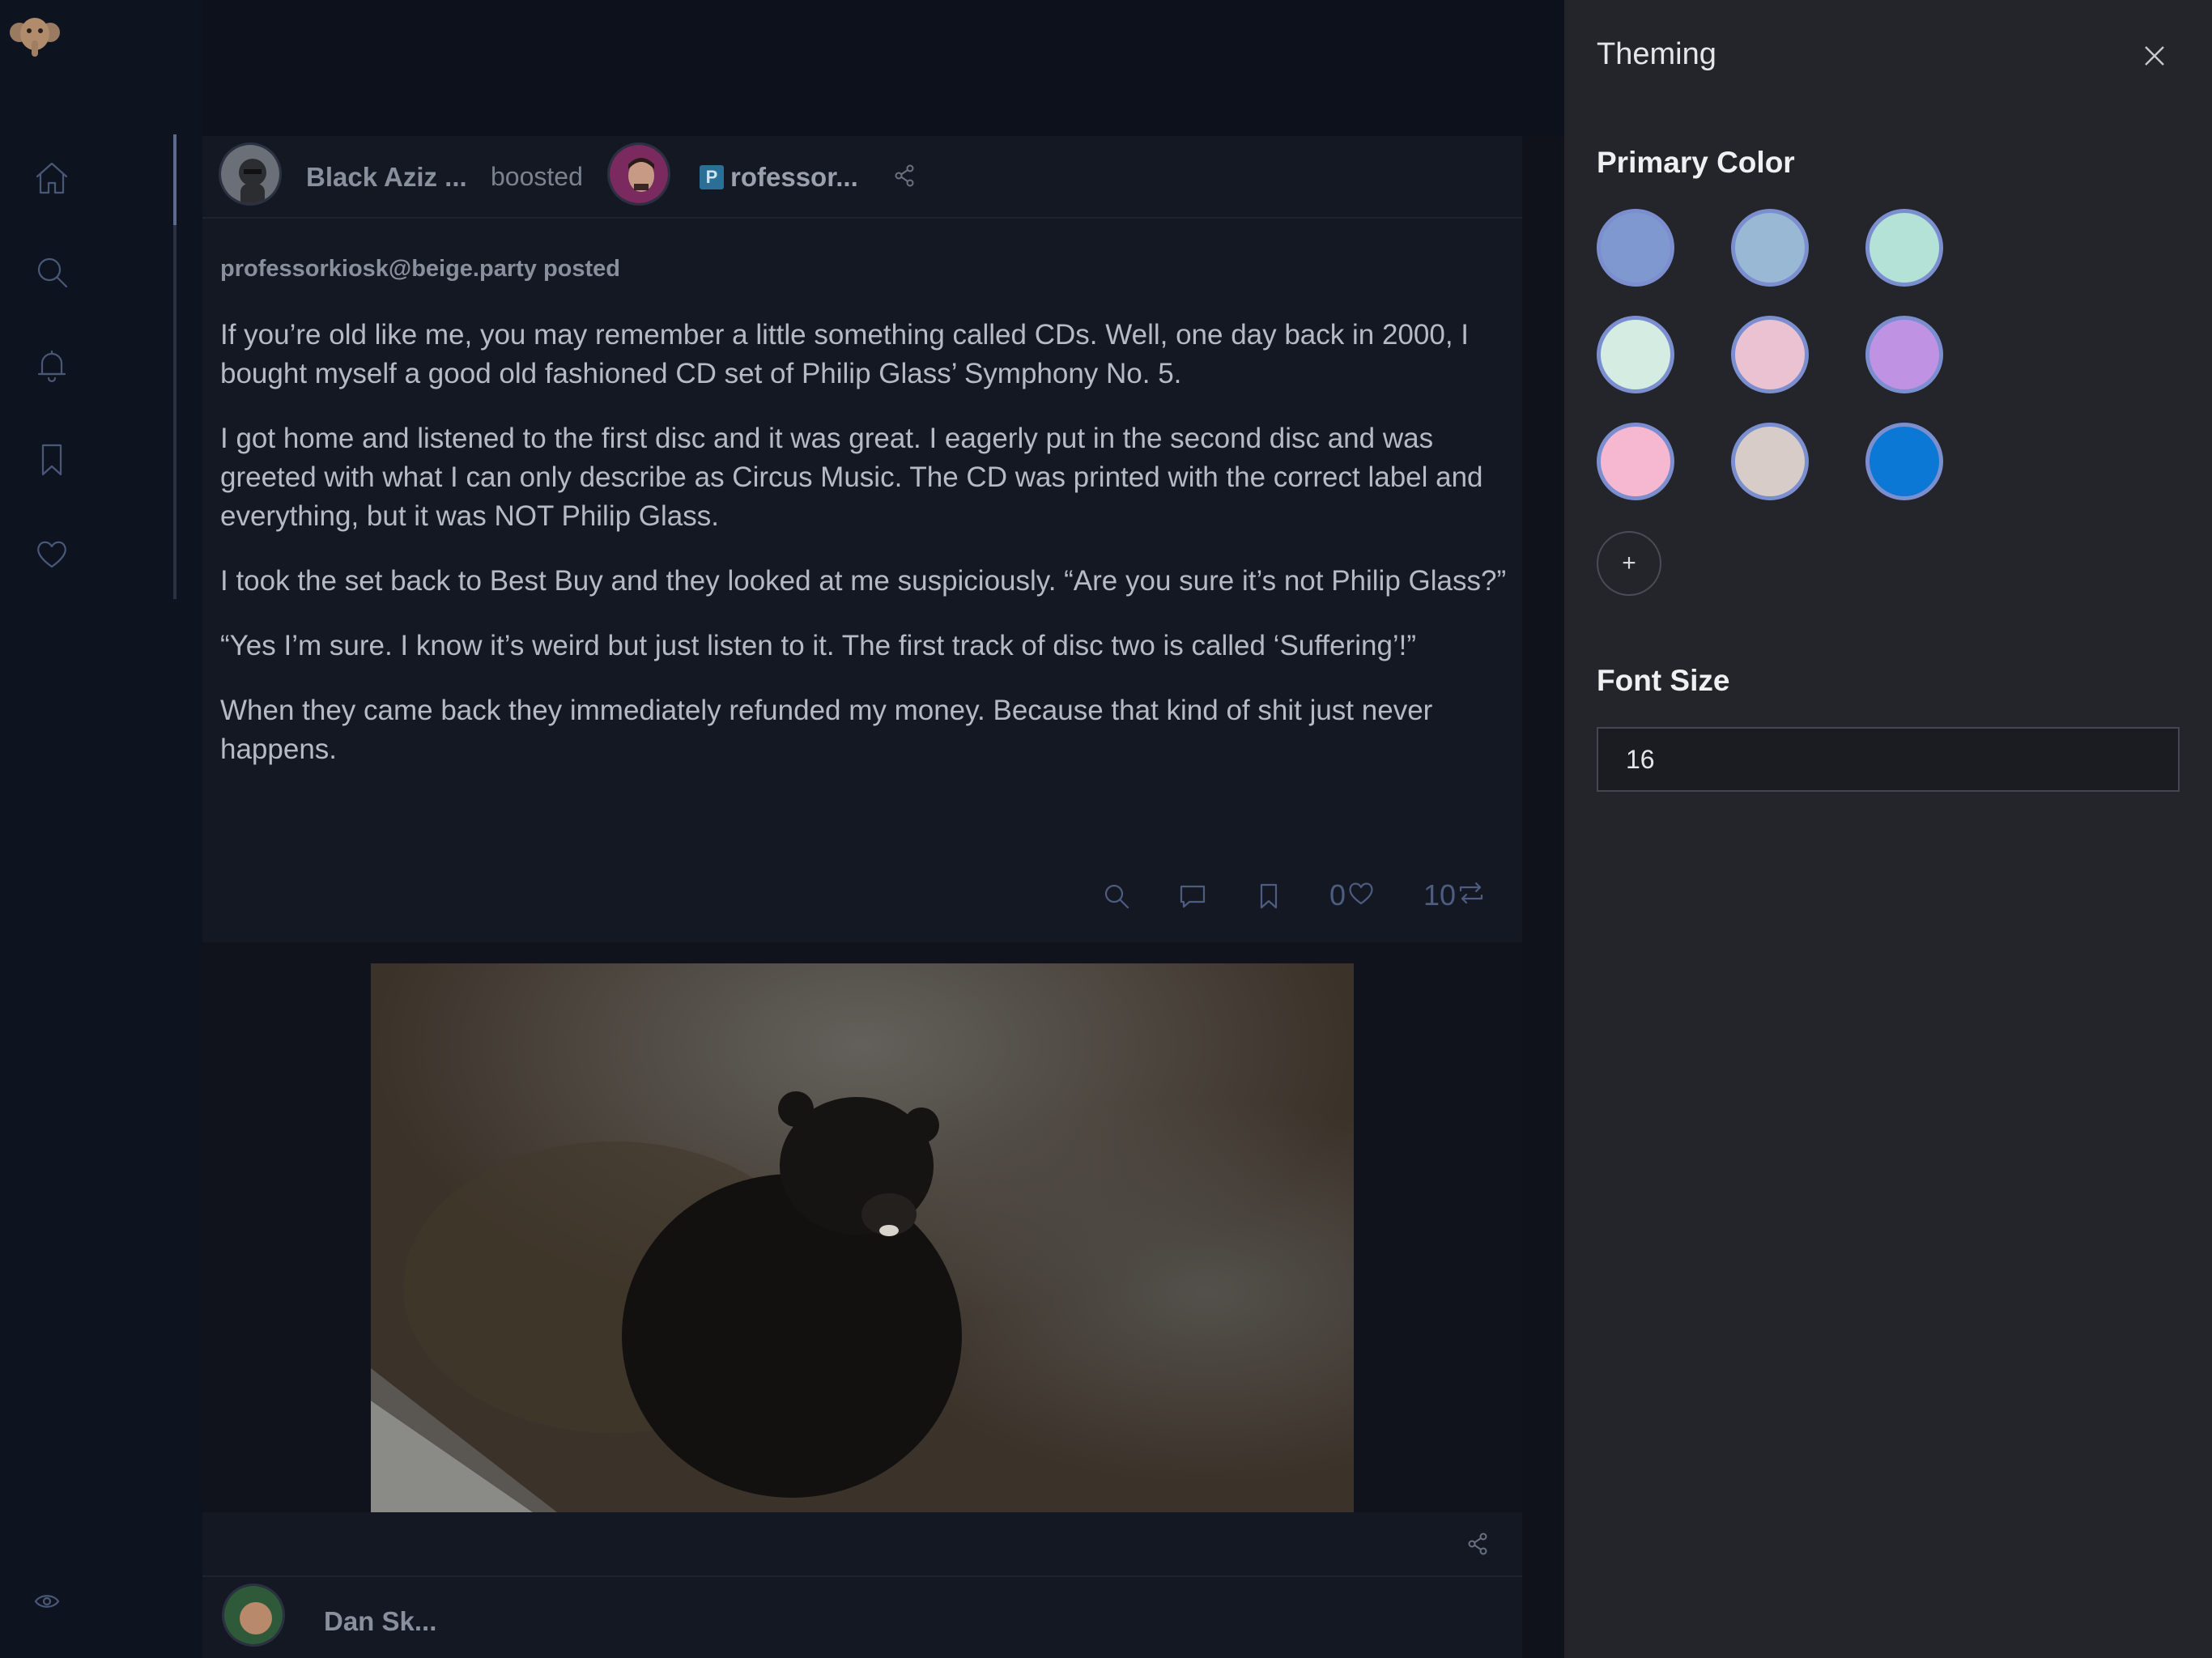 The width and height of the screenshot is (2212, 1658). What do you see at coordinates (2155, 56) in the screenshot?
I see `close-icon` at bounding box center [2155, 56].